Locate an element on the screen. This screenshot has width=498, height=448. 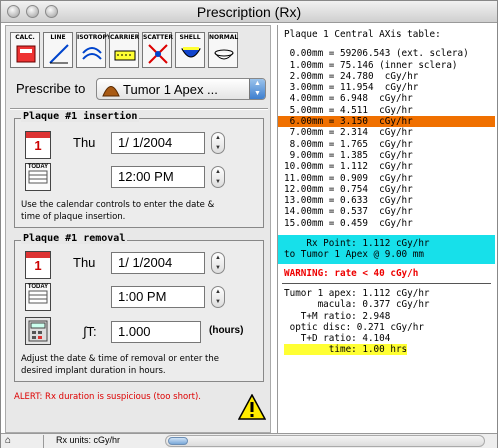
table-row: 5.00mm = 4.511 cGy/hr is located at coordinates (348, 110).